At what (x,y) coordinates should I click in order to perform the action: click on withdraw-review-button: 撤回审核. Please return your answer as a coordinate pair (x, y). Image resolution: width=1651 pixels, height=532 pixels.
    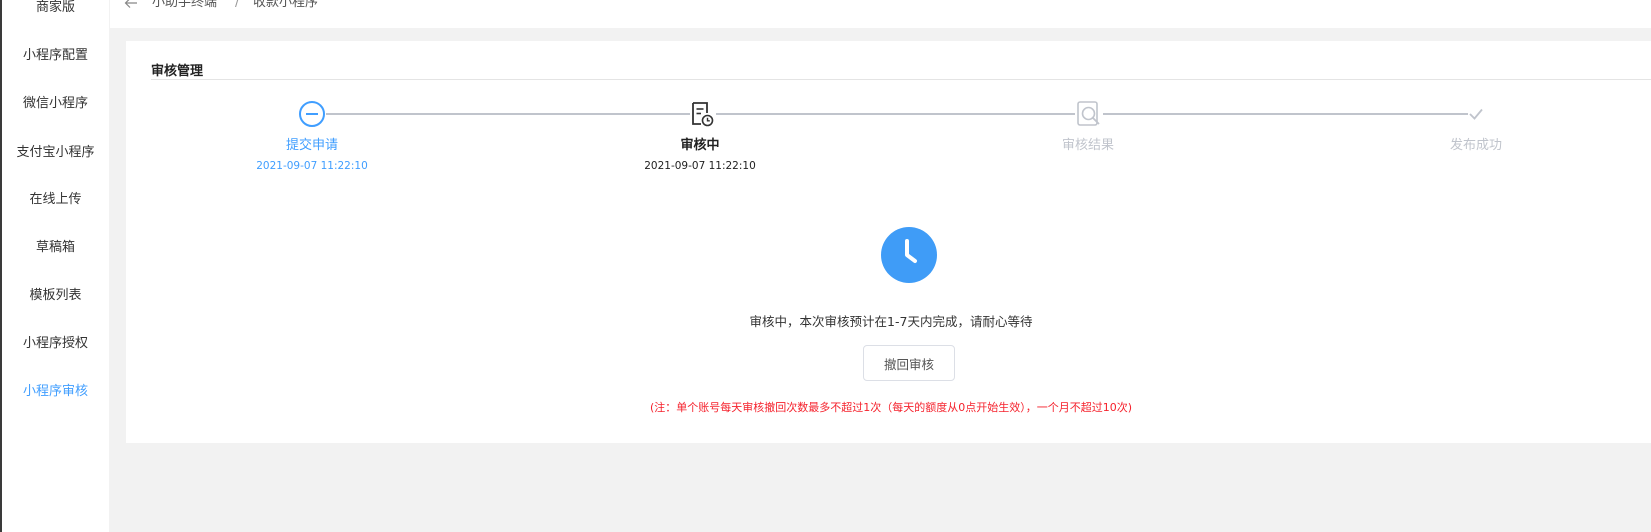
    Looking at the image, I should click on (909, 363).